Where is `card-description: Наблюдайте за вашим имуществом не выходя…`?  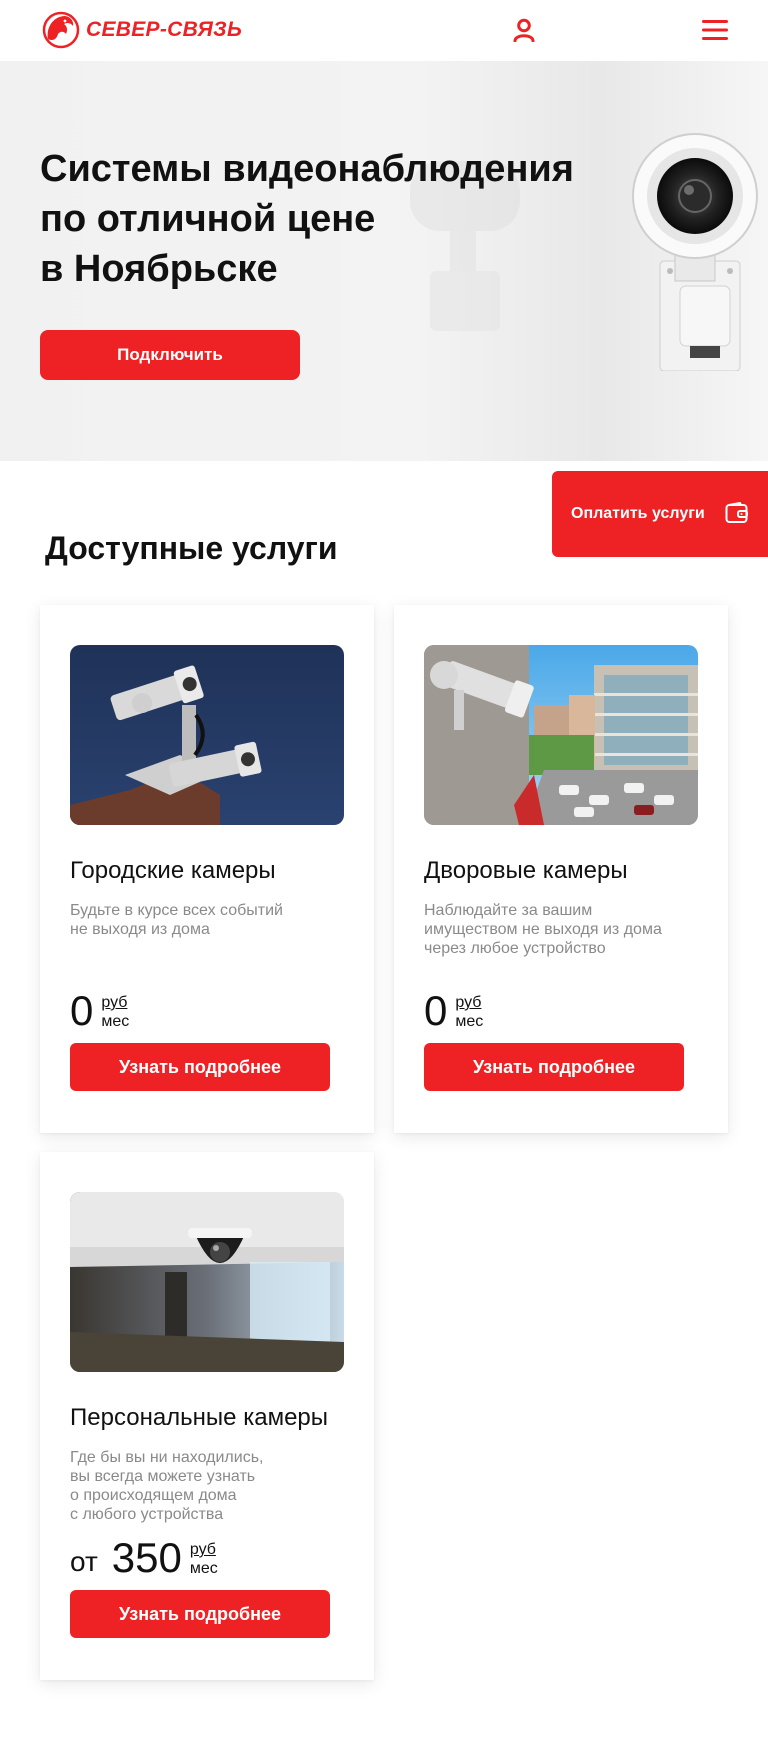 card-description: Наблюдайте за вашим имуществом не выходя… is located at coordinates (564, 929).